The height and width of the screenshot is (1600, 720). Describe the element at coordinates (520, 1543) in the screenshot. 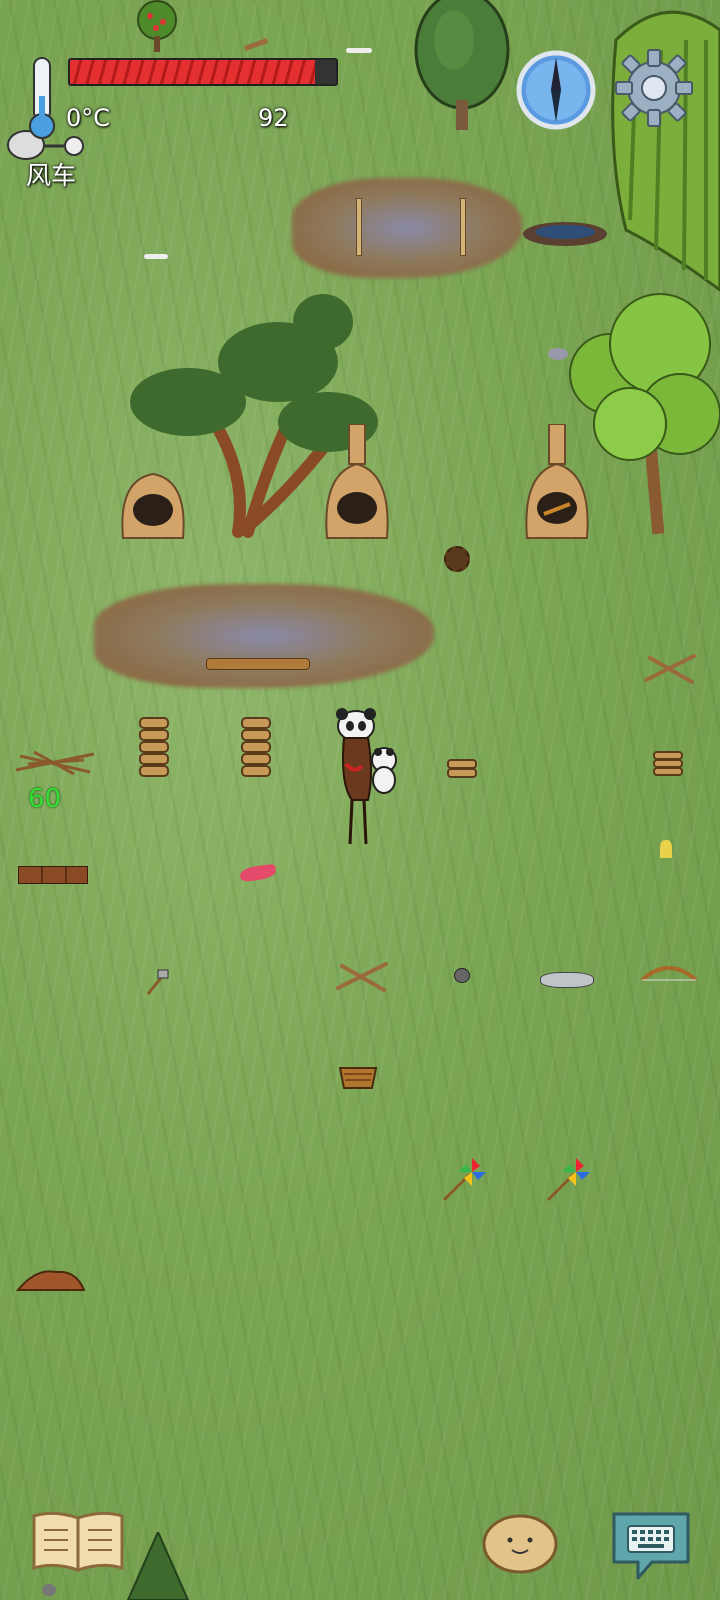

I see `potato-face-icon` at that location.